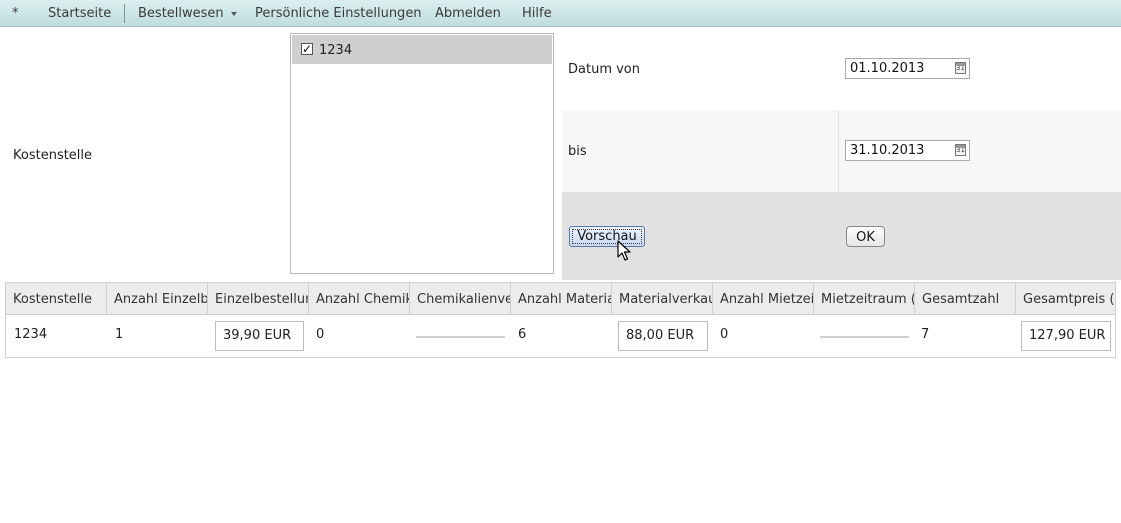 The width and height of the screenshot is (1121, 523). What do you see at coordinates (537, 13) in the screenshot?
I see `menu-item-help: Hilfe` at bounding box center [537, 13].